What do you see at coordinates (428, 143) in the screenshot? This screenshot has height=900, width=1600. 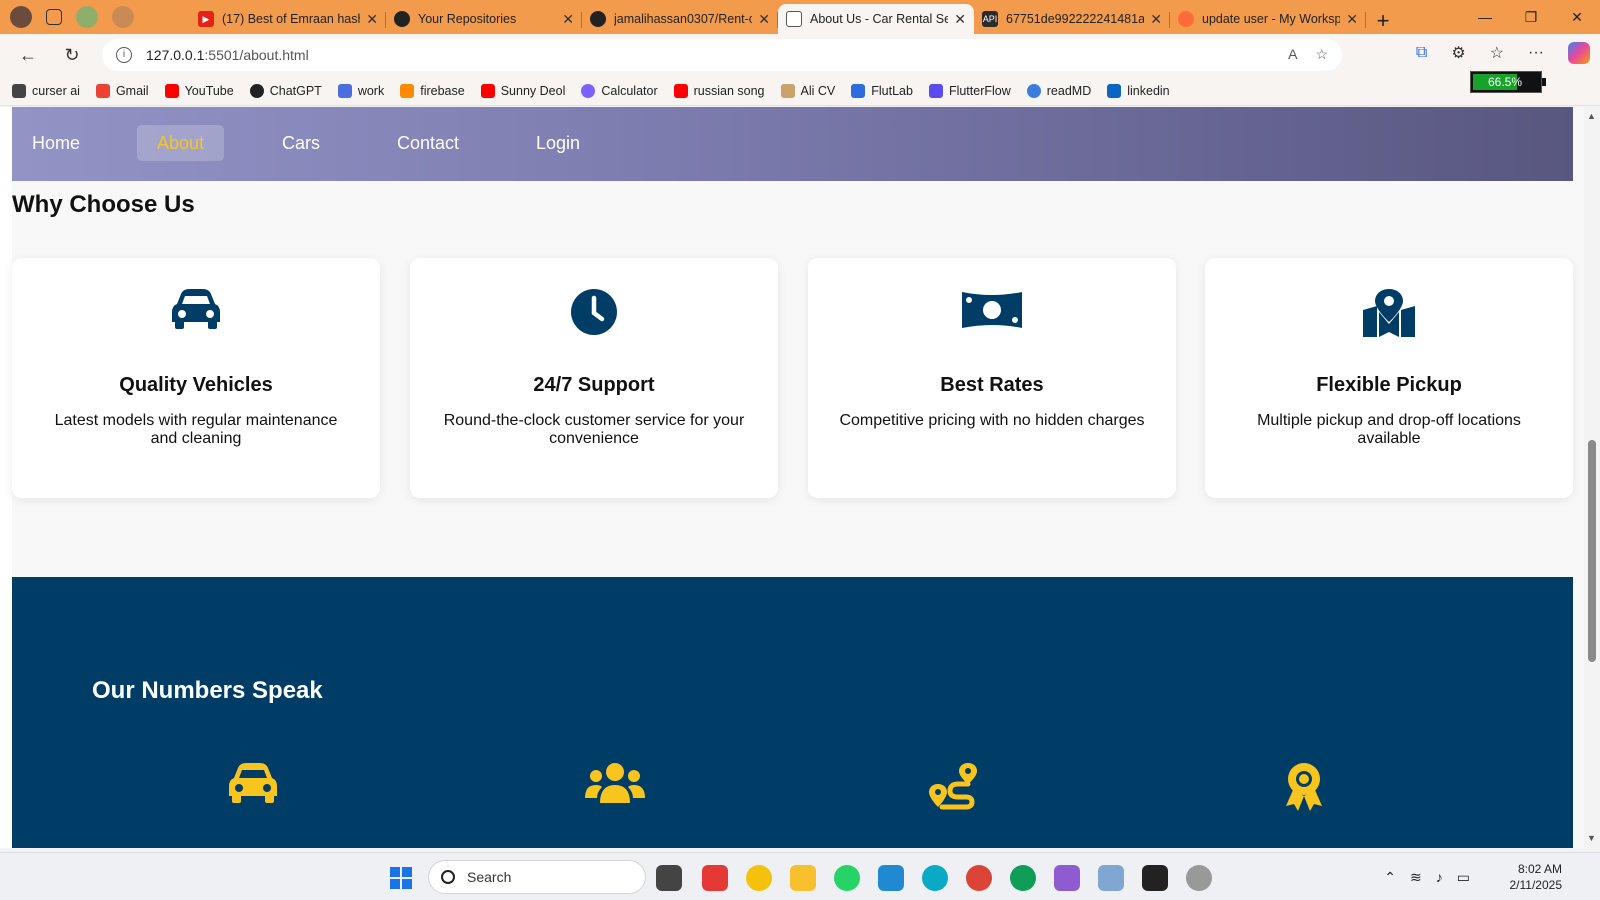 I see `nav-contact: Contact` at bounding box center [428, 143].